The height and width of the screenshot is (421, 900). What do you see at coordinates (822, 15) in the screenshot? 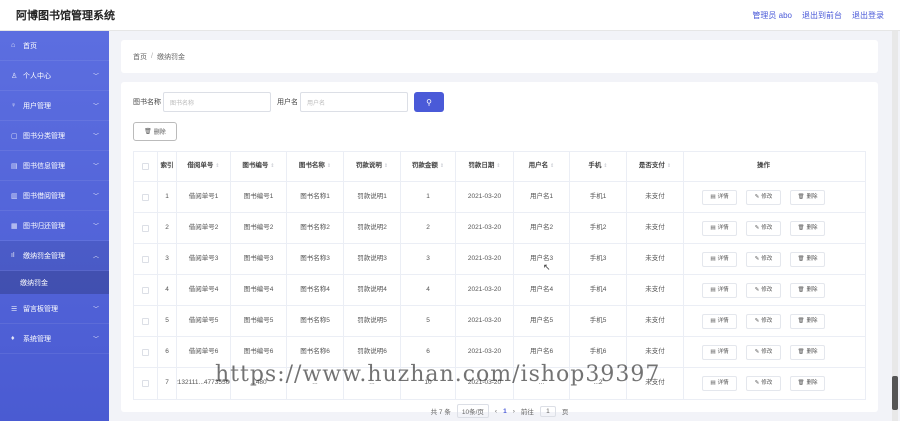
I see `back-to-frontend-link: 退出到前台` at bounding box center [822, 15].